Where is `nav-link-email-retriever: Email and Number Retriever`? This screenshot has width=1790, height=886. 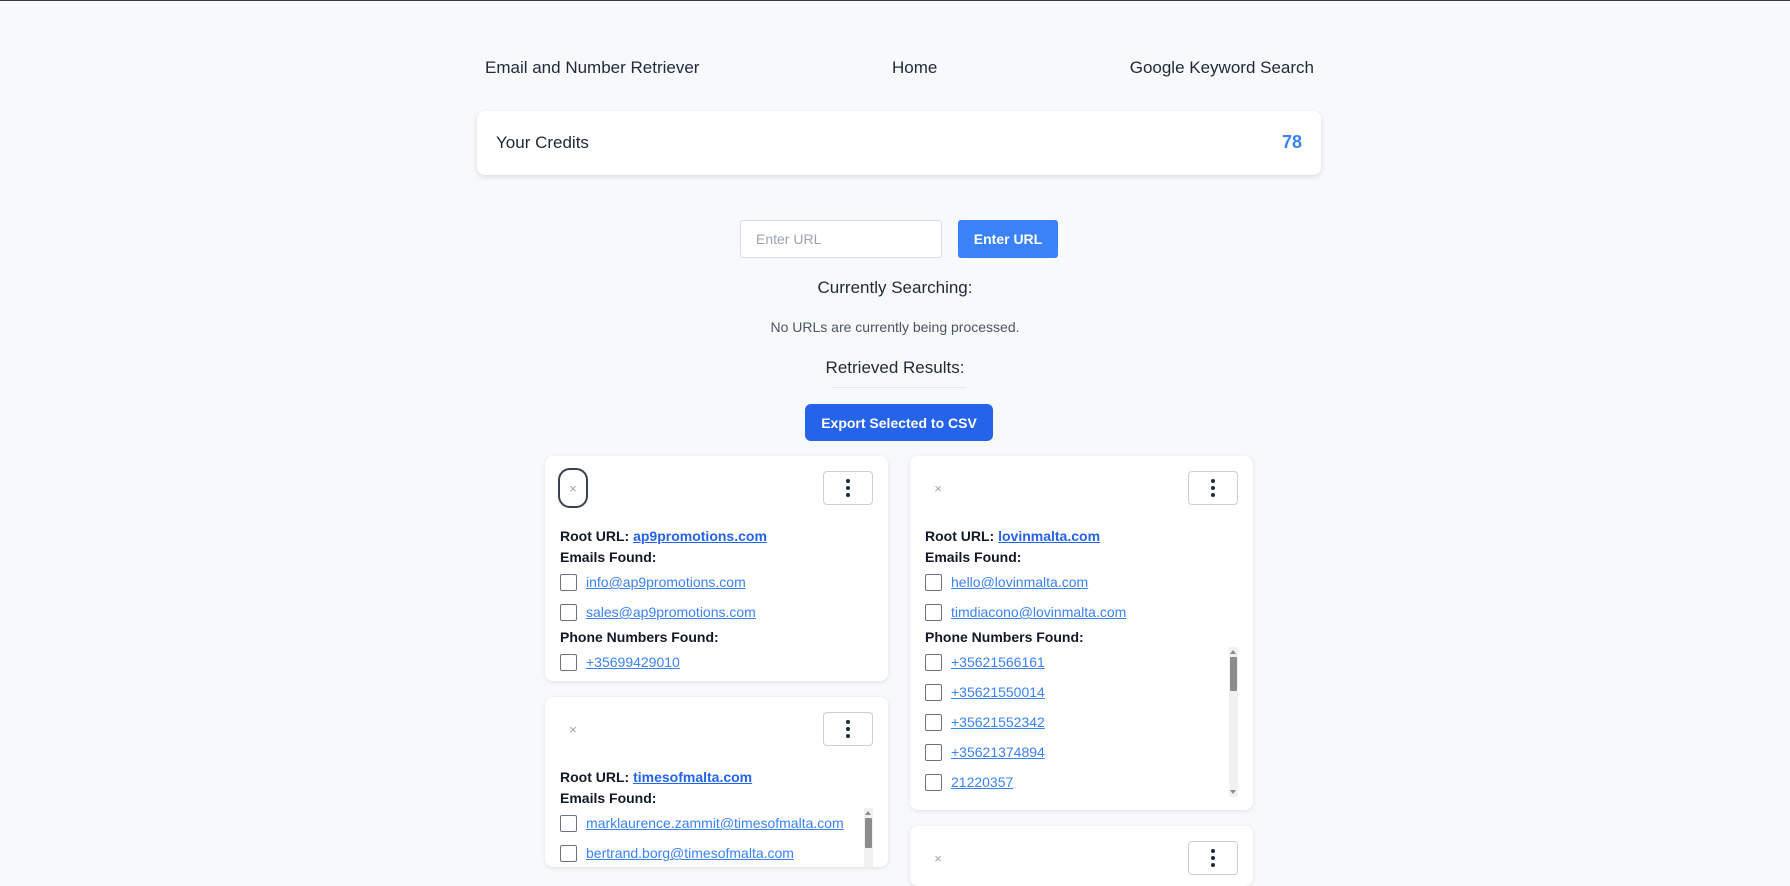 nav-link-email-retriever: Email and Number Retriever is located at coordinates (592, 68).